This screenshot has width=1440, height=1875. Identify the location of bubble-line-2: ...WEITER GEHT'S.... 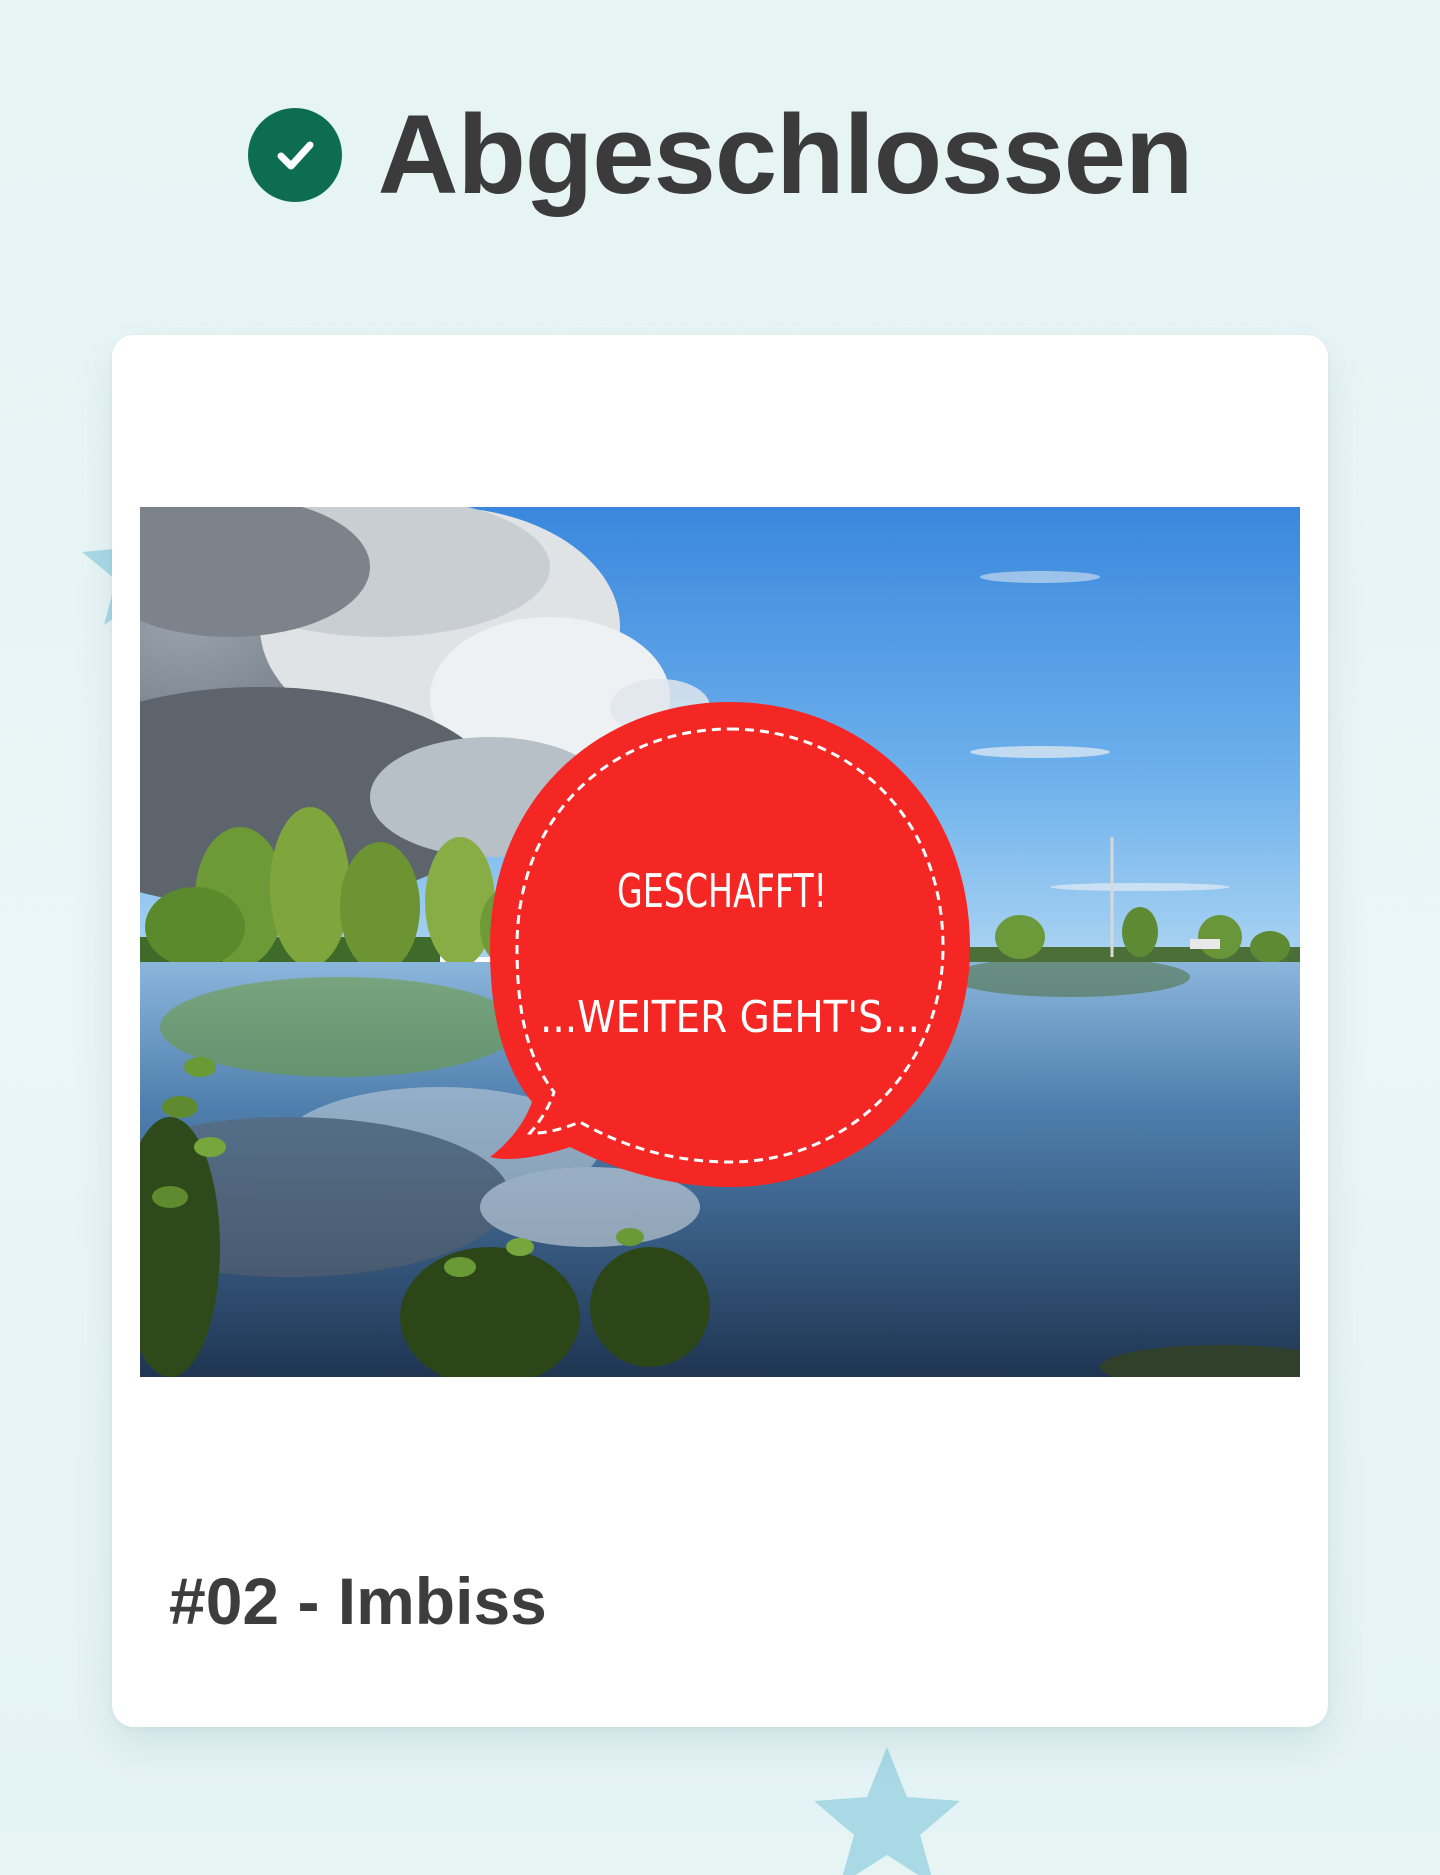
(730, 1017).